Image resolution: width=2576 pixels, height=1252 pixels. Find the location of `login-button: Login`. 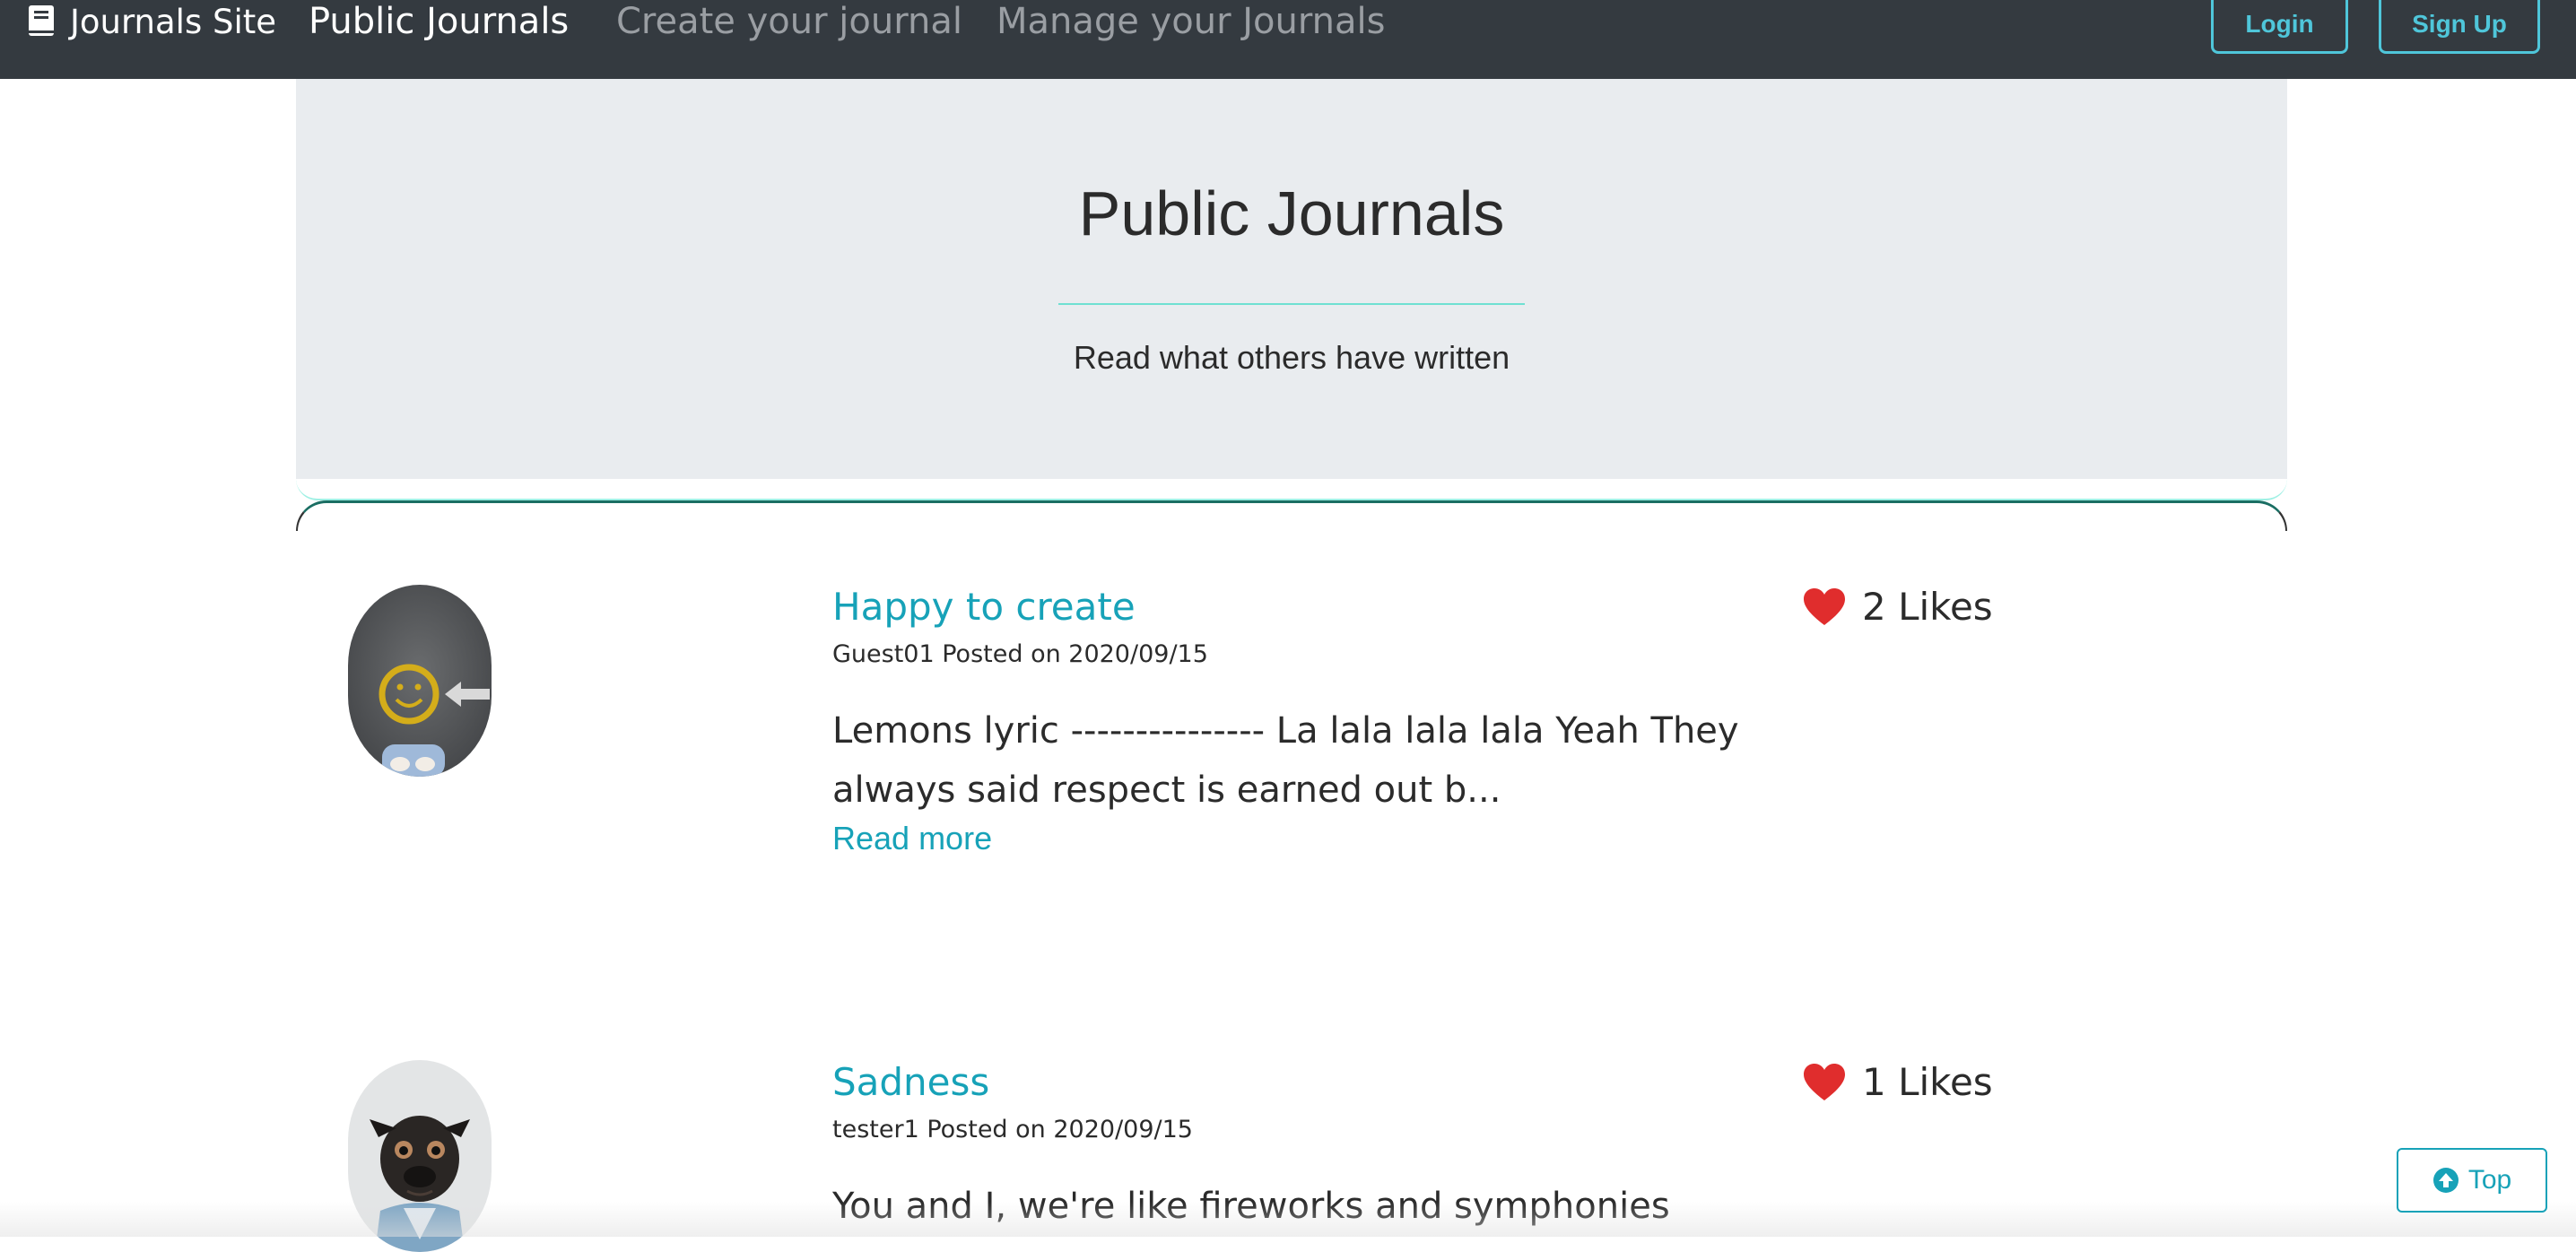

login-button: Login is located at coordinates (2279, 27).